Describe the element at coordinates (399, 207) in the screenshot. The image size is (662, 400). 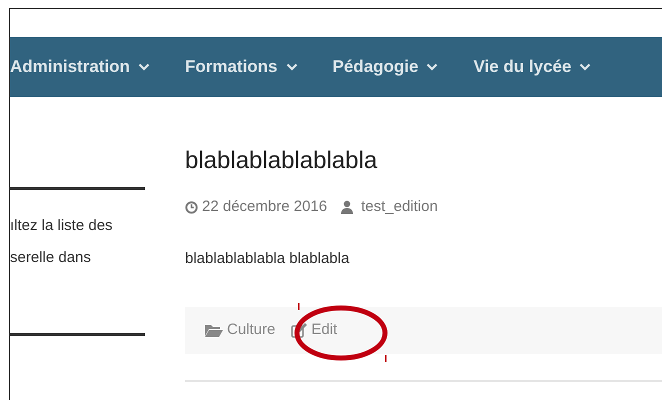
I see `article-author: test_edition` at that location.